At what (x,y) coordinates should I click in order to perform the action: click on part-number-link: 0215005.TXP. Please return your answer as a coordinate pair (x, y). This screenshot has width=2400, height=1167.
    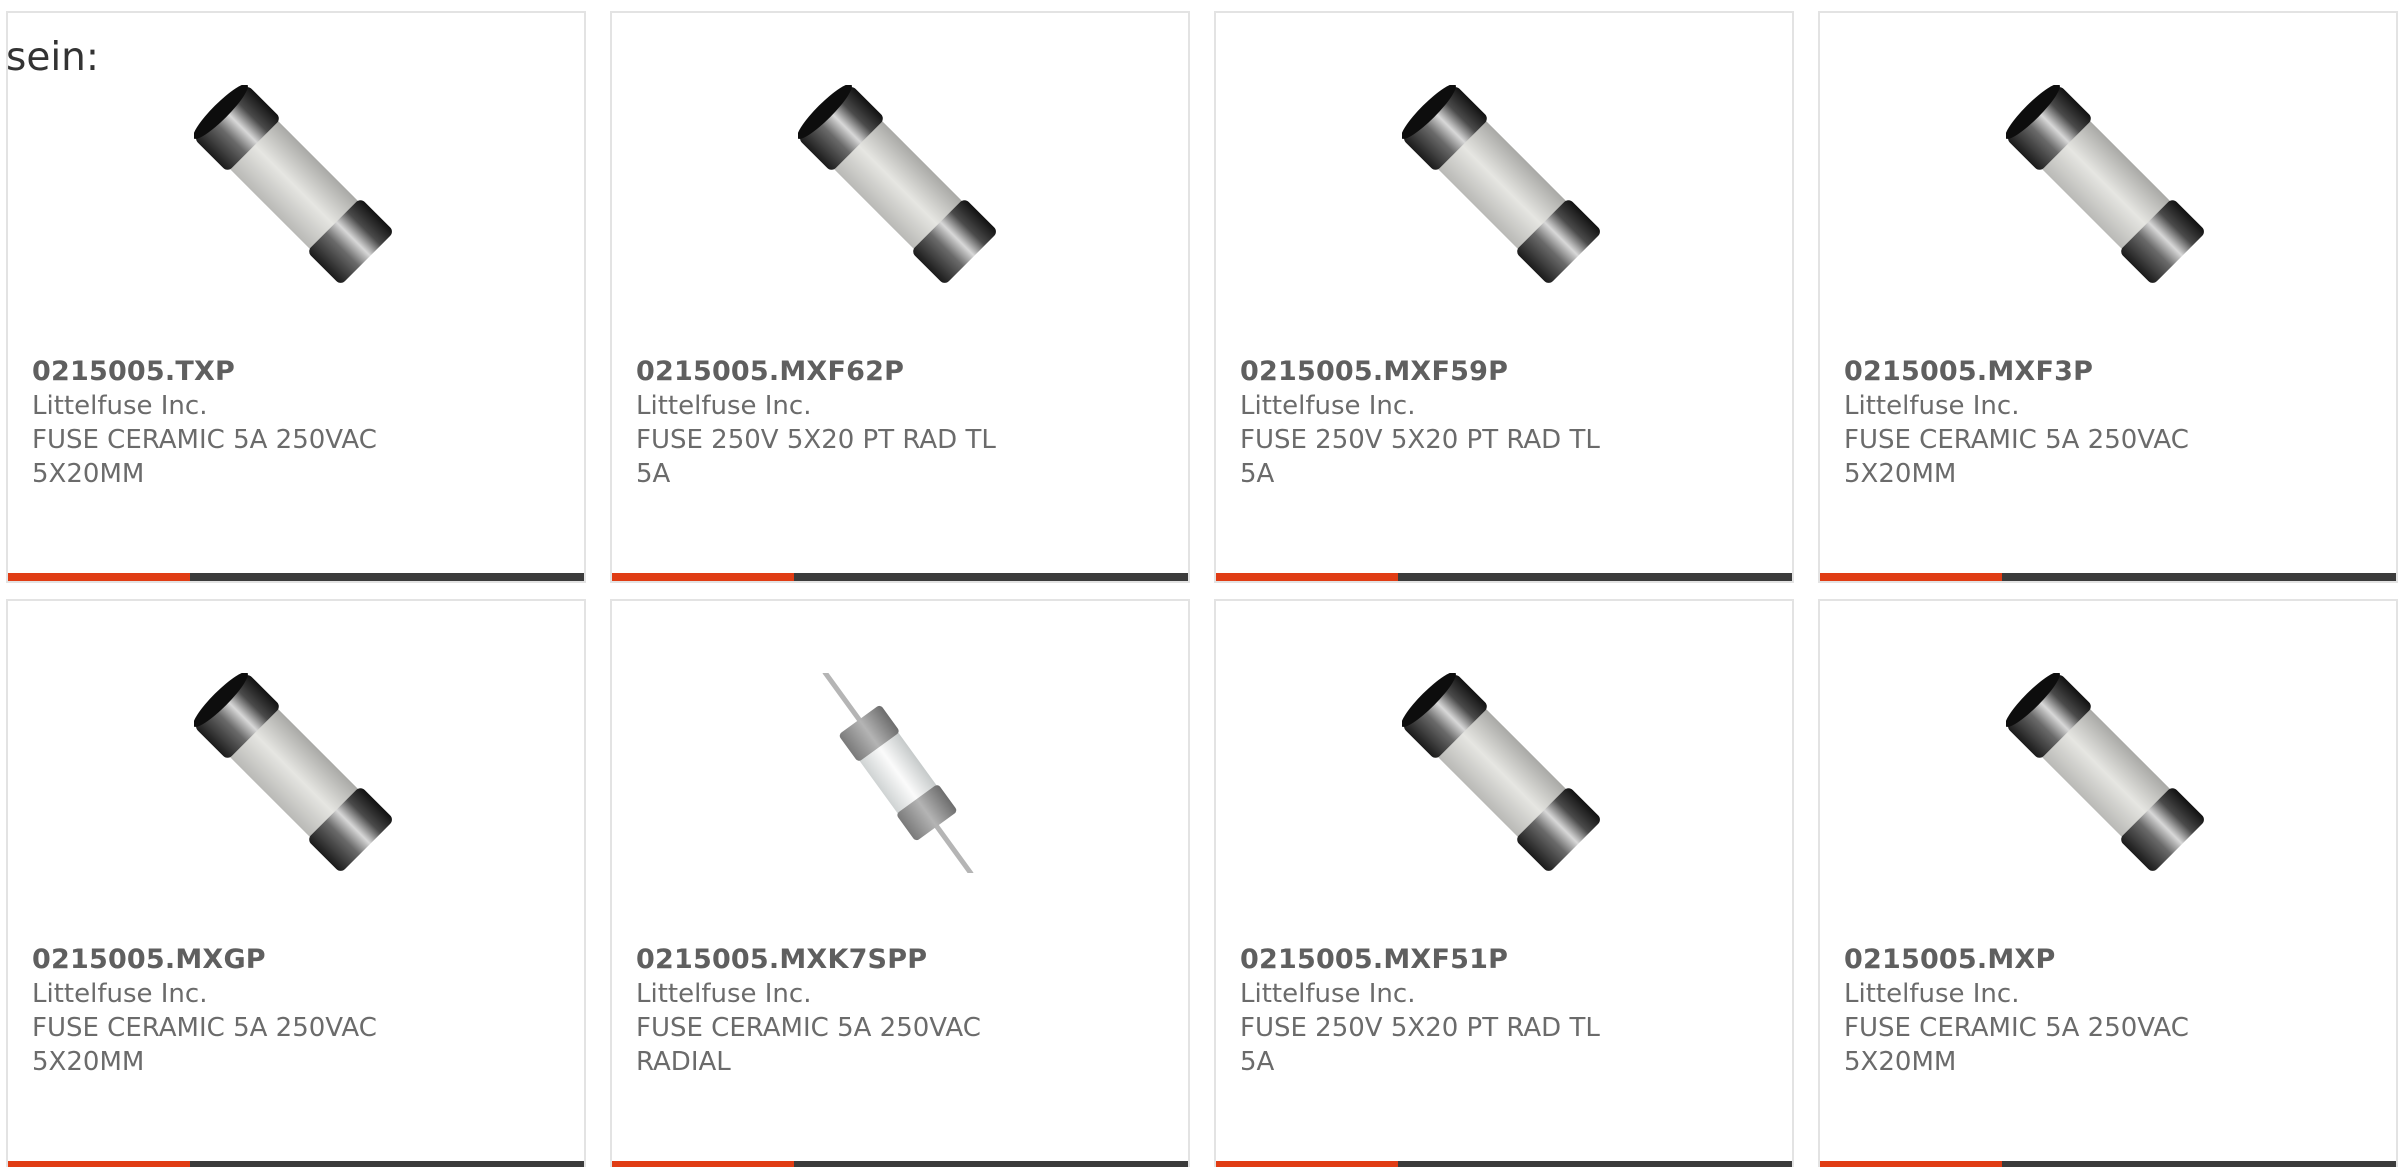
    Looking at the image, I should click on (292, 372).